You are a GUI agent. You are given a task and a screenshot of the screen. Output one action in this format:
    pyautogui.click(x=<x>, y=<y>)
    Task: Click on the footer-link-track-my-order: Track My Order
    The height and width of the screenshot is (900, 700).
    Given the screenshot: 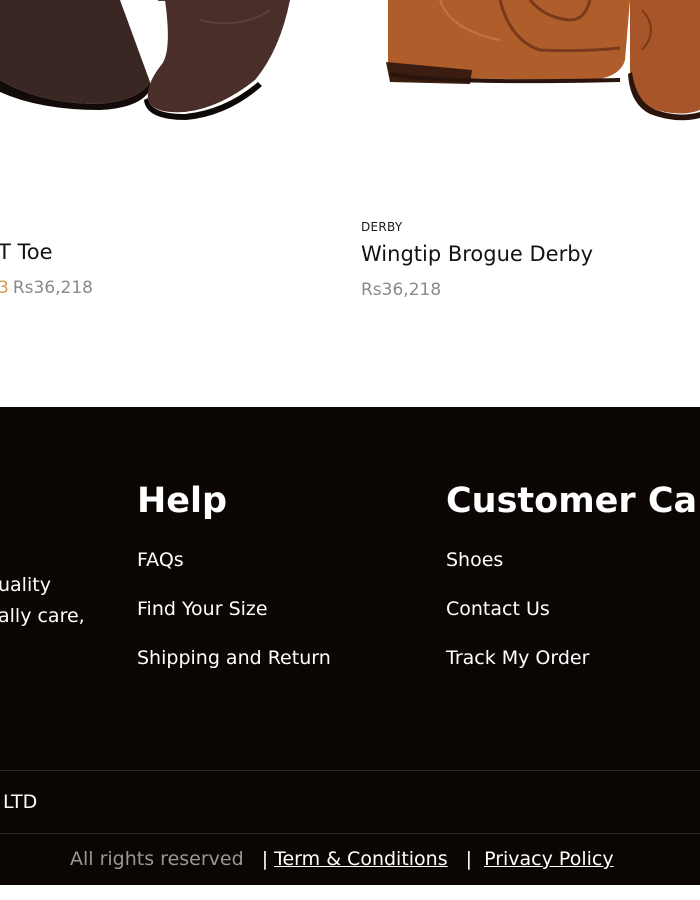 What is the action you would take?
    pyautogui.click(x=517, y=658)
    